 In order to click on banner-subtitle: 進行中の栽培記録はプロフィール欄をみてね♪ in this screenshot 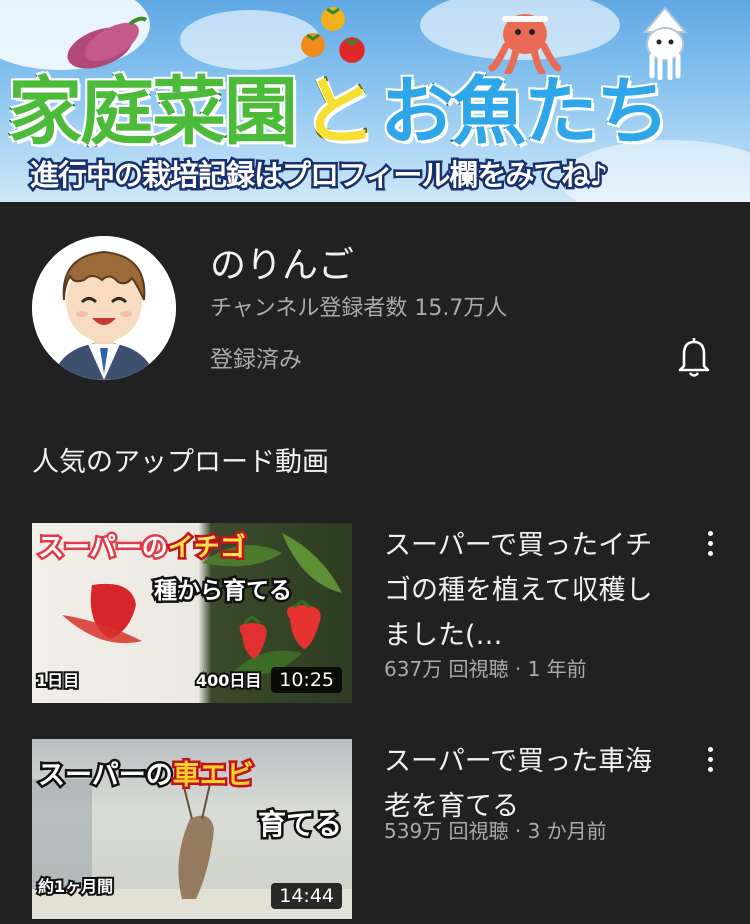, I will do `click(319, 175)`.